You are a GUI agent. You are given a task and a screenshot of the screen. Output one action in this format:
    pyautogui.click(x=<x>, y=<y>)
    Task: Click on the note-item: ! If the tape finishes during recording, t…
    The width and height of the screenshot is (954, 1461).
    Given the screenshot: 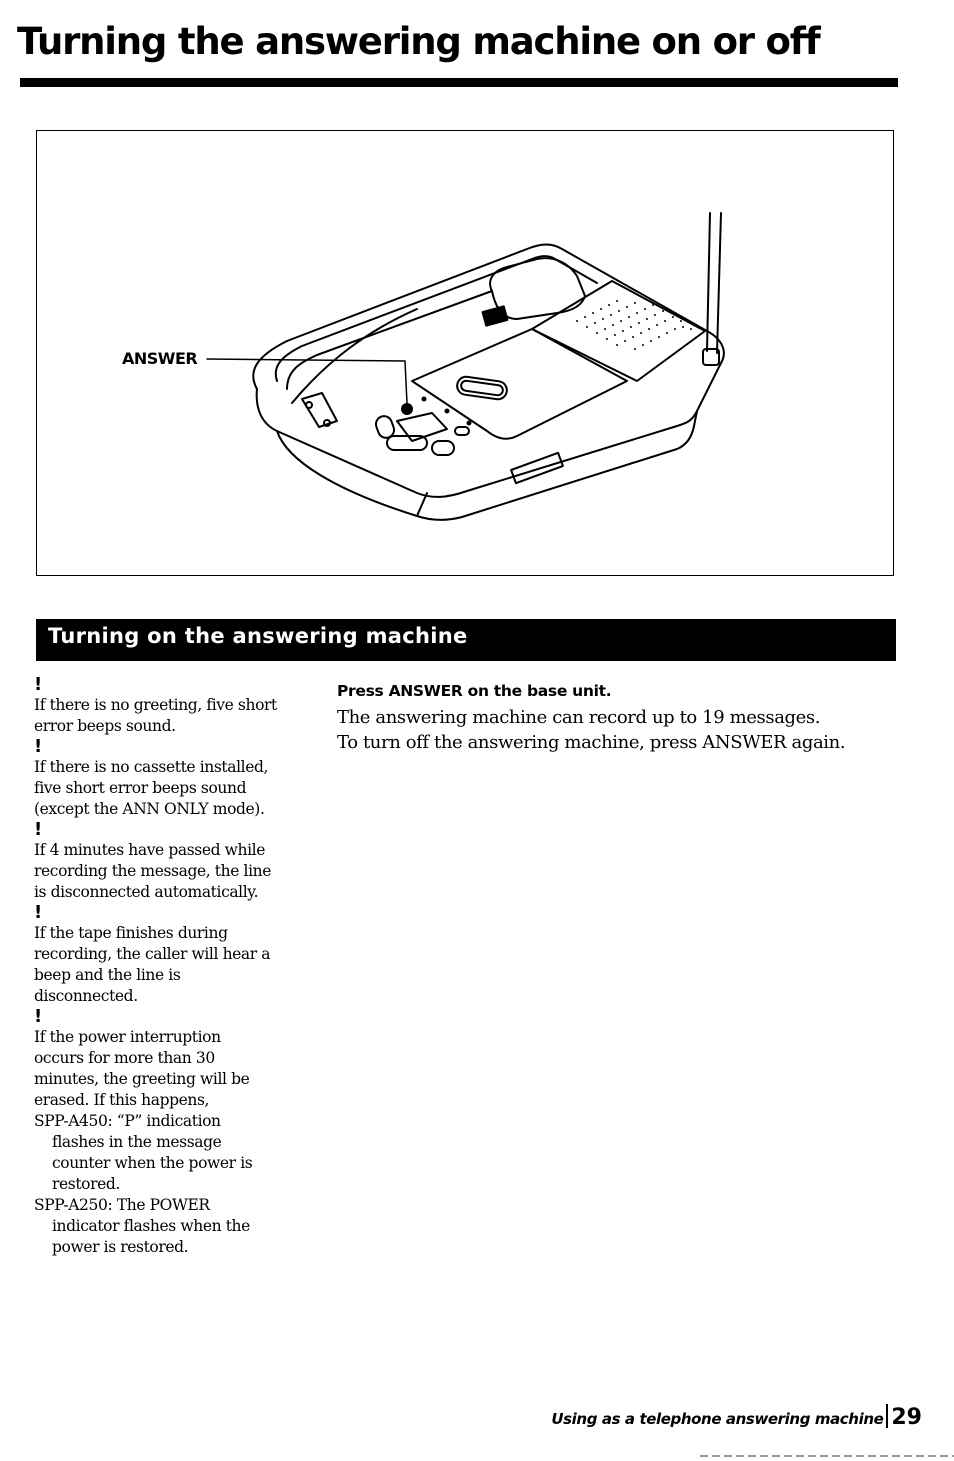 What is the action you would take?
    pyautogui.click(x=179, y=955)
    